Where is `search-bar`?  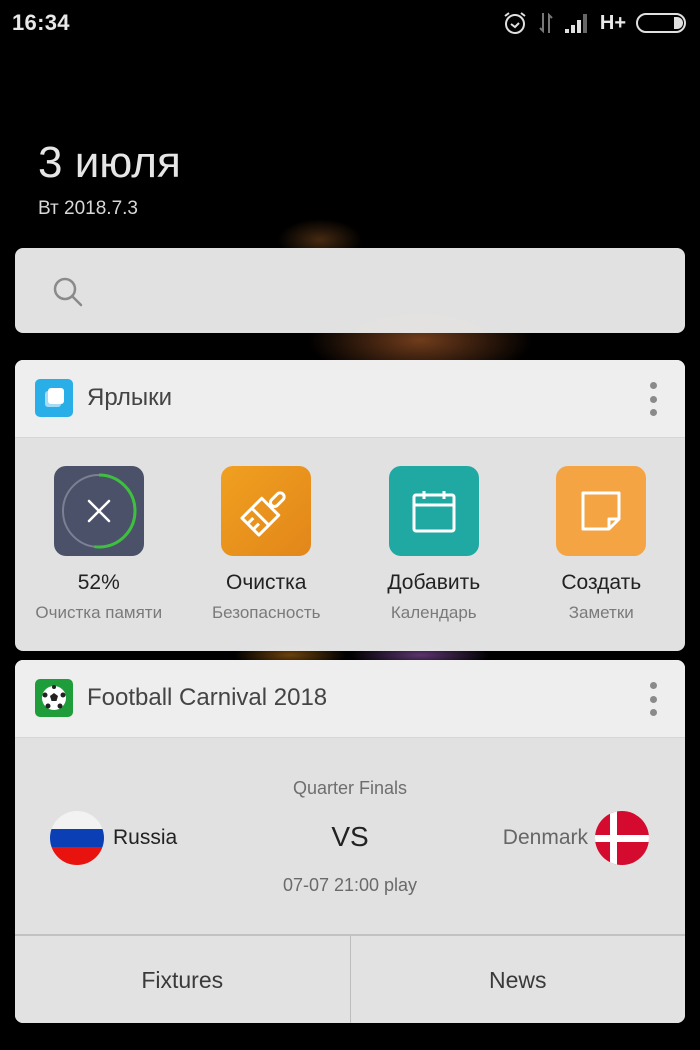
search-bar is located at coordinates (350, 290).